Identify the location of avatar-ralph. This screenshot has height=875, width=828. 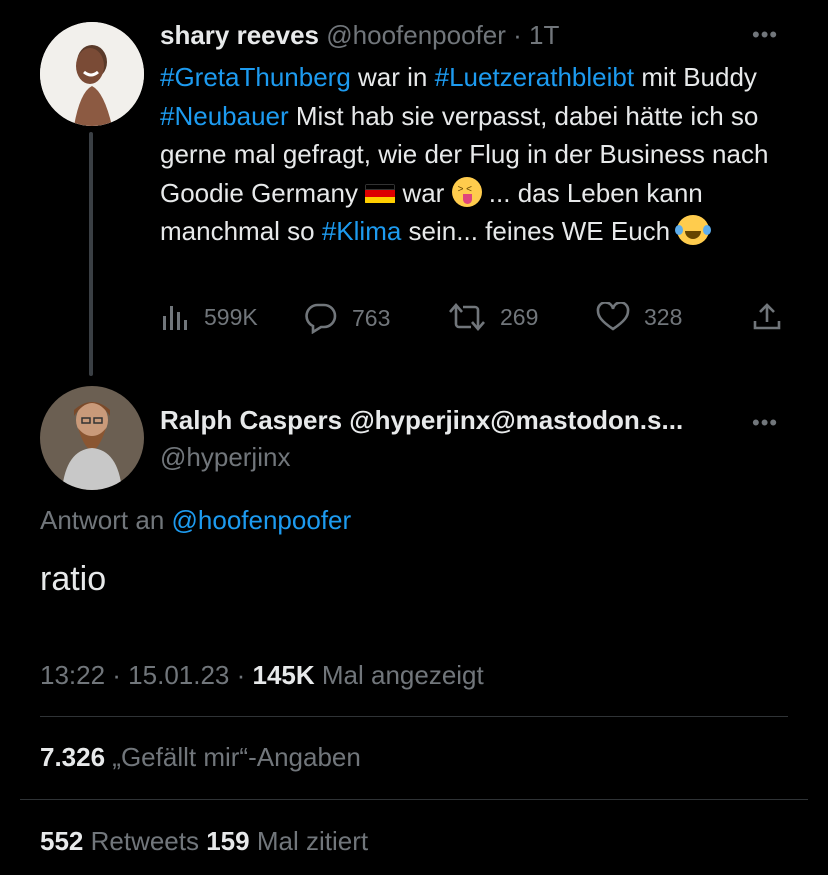
(92, 438).